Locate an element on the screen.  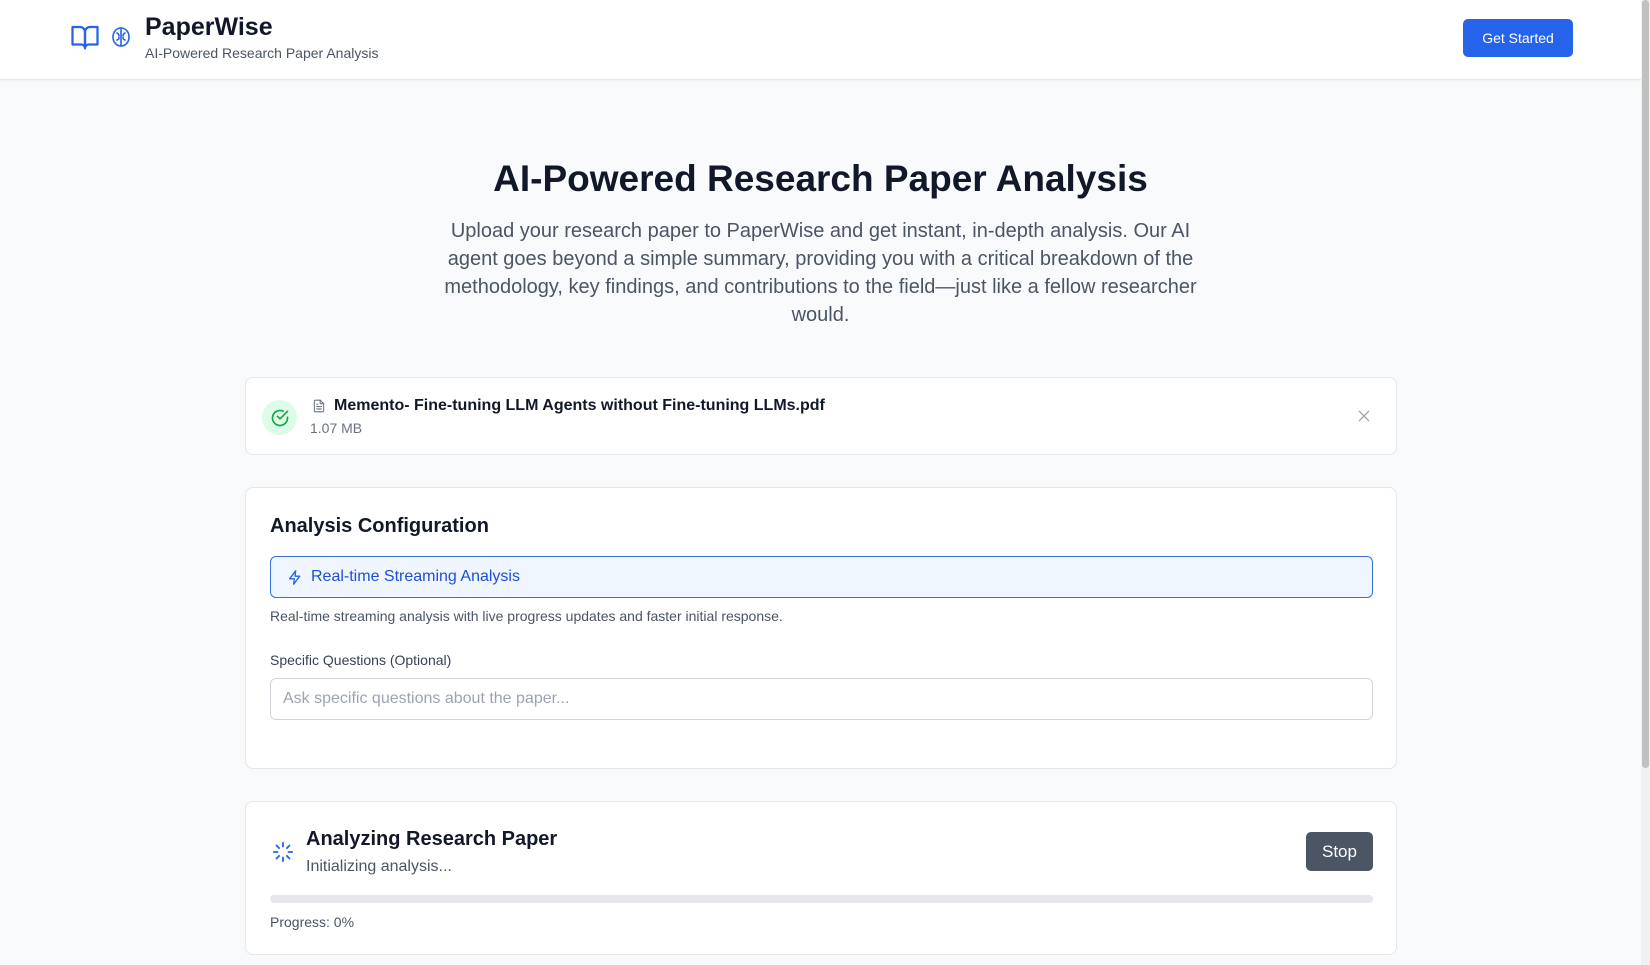
check-circle-icon is located at coordinates (279, 417).